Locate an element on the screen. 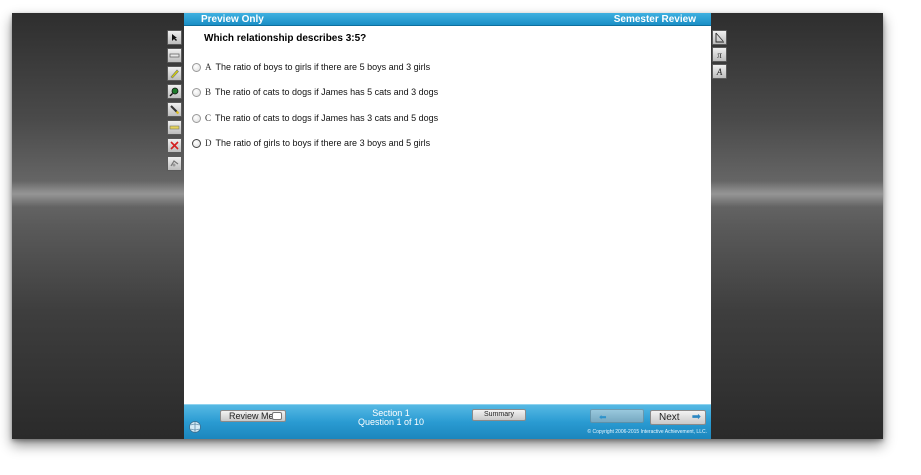 This screenshot has height=475, width=921. highlighter-icon is located at coordinates (174, 73).